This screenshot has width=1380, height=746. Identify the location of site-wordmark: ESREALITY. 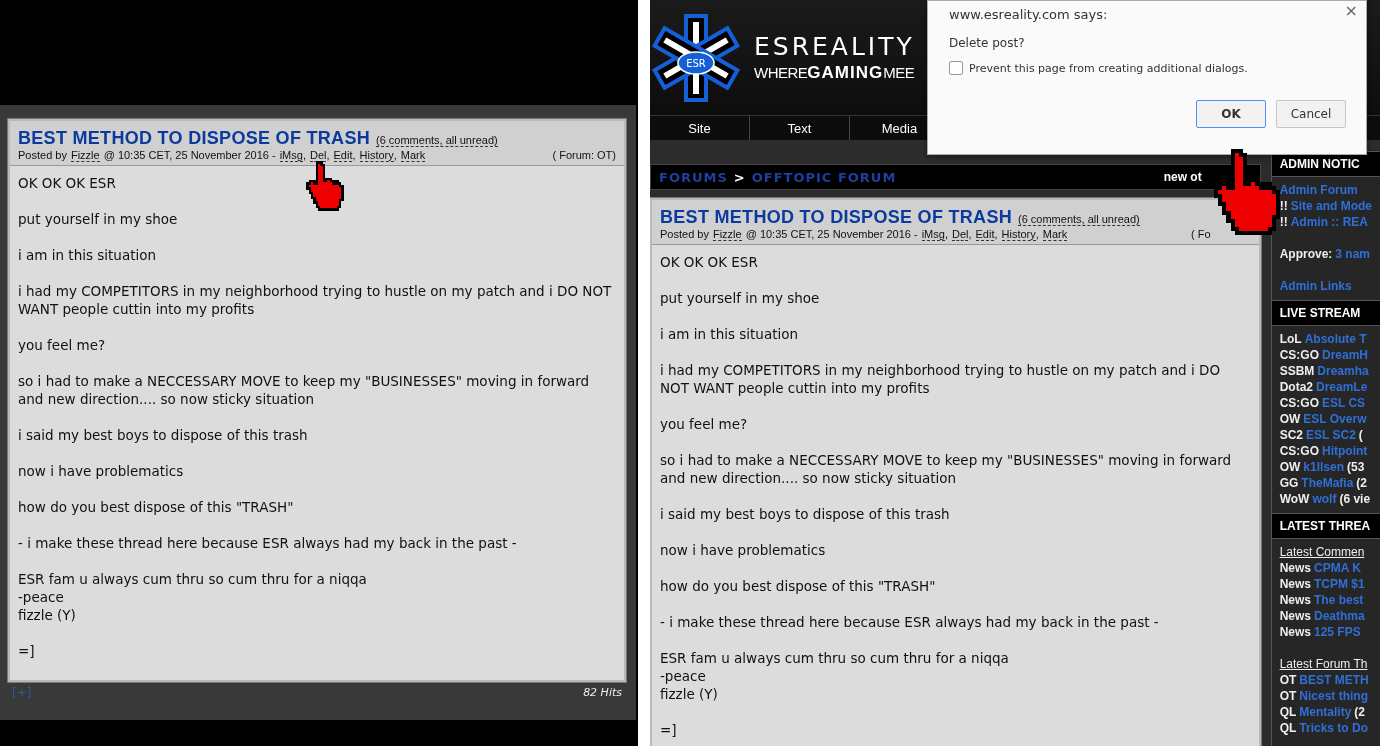
(834, 46).